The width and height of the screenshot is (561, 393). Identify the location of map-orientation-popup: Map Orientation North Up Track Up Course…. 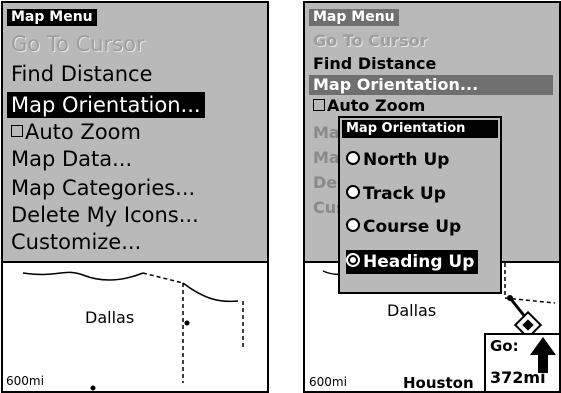
(420, 205).